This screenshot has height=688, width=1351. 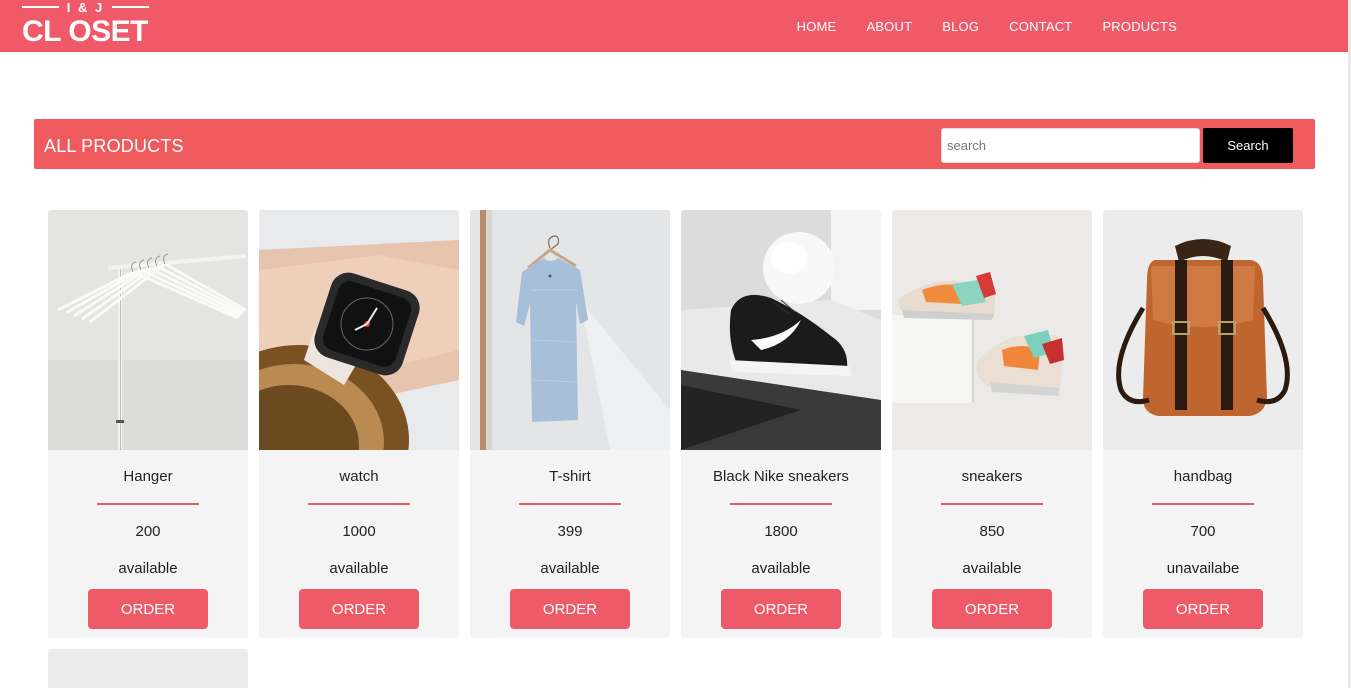 I want to click on leather-backpack-photo, so click(x=1203, y=330).